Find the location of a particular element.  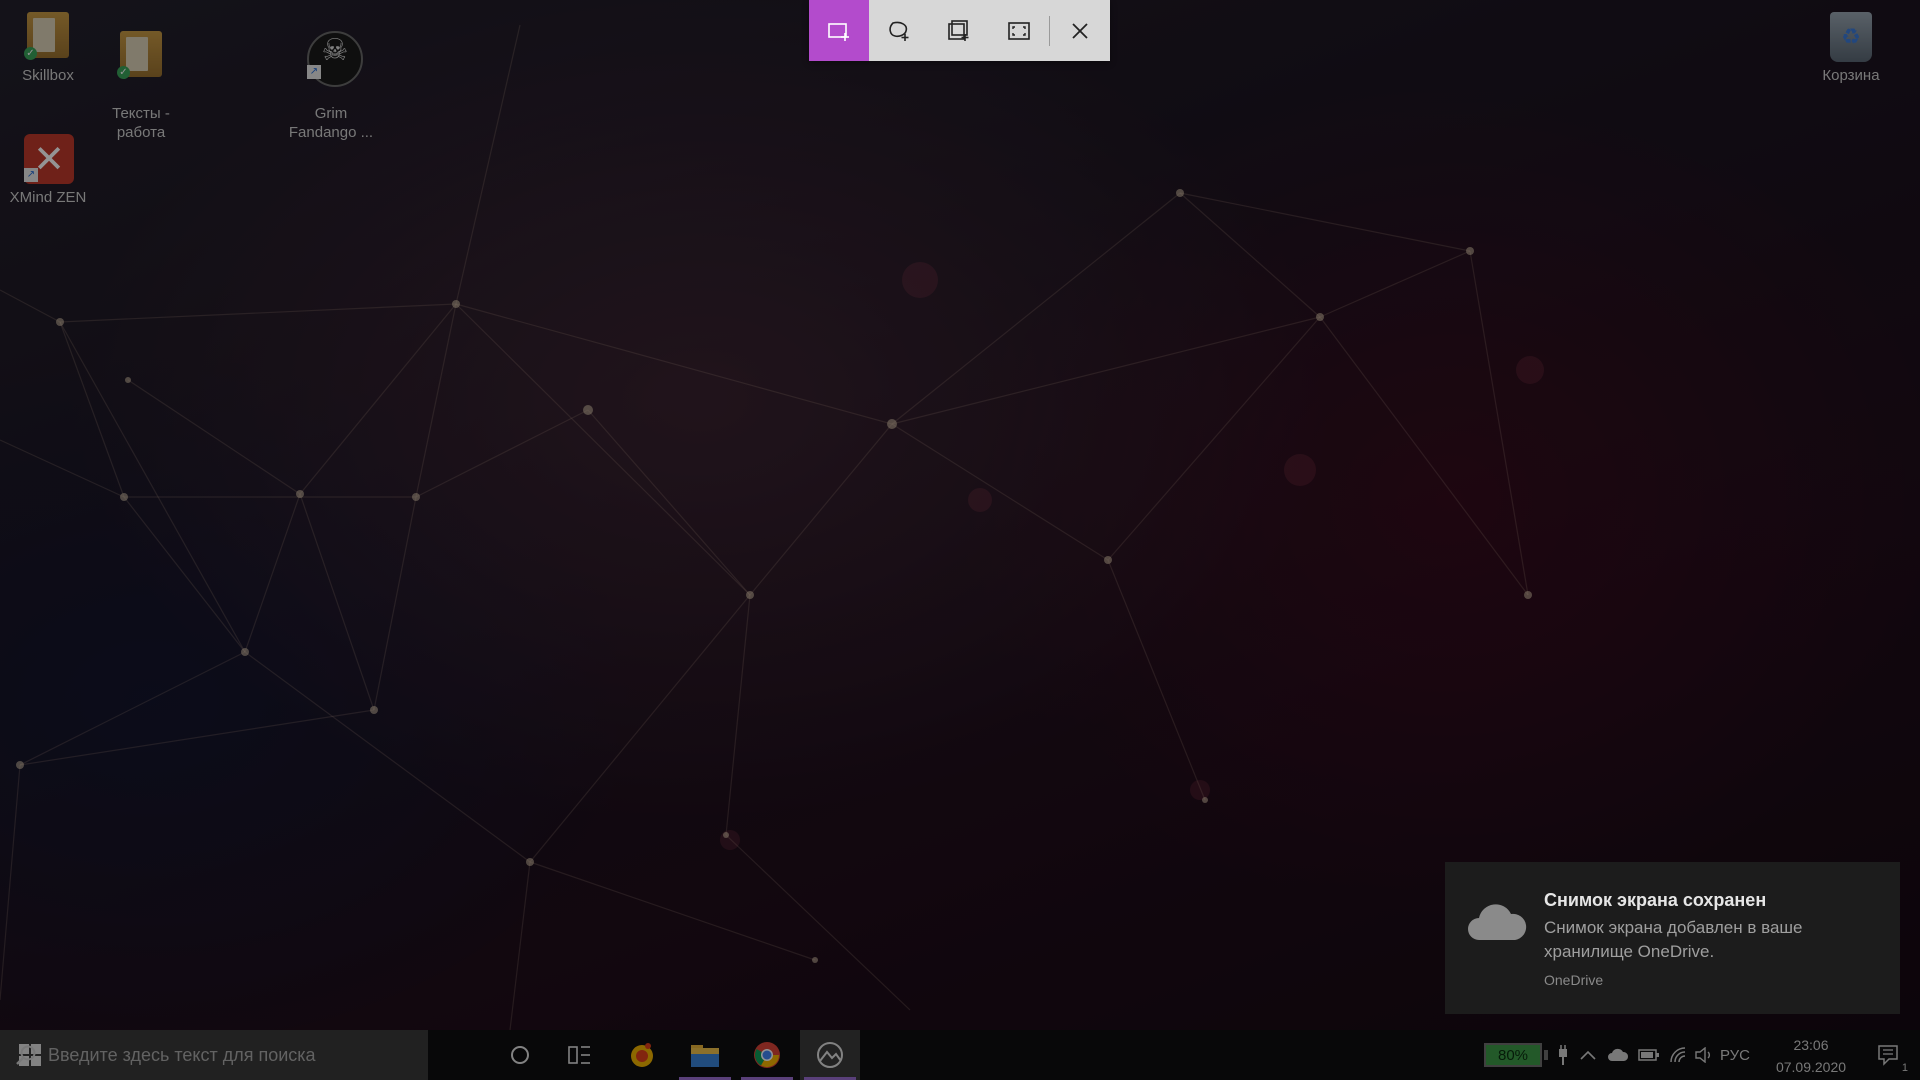

desktop-icon-label: Корзина is located at coordinates (1851, 75).